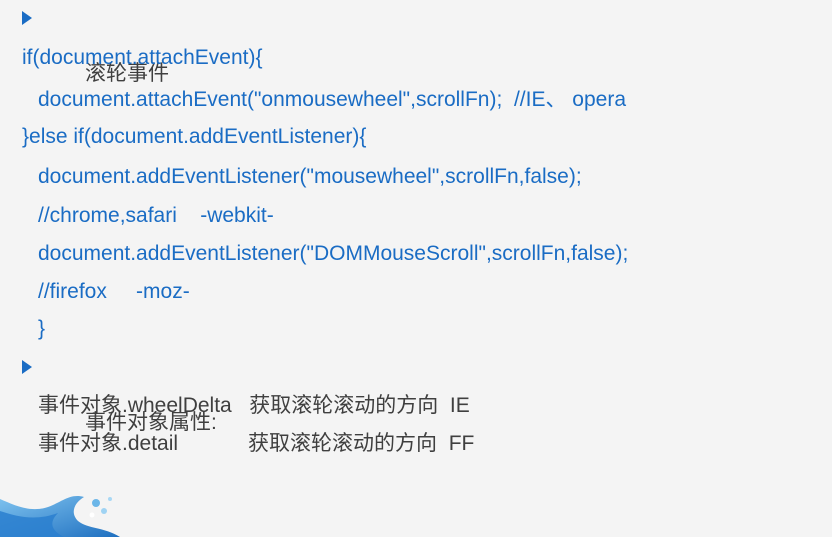  I want to click on code-line: }, so click(42, 328).